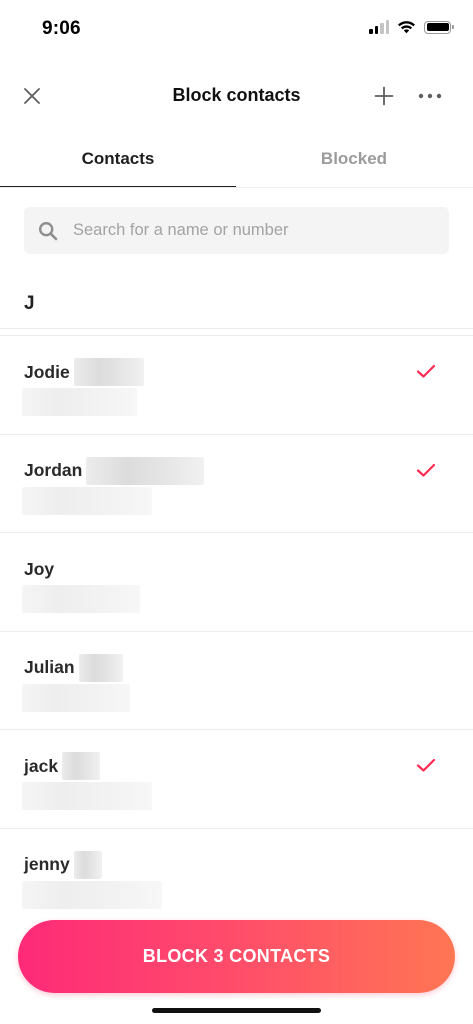 This screenshot has height=1024, width=473. I want to click on contact-name-wrap: jack, so click(62, 766).